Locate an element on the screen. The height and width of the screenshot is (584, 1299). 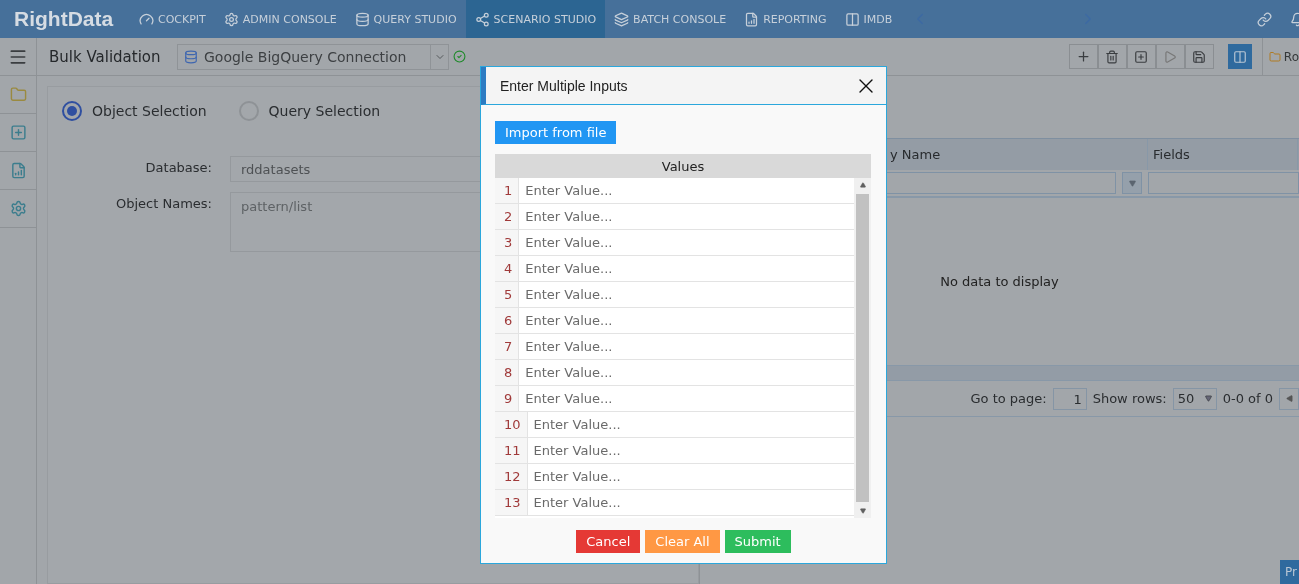
goto-label: Go to page: is located at coordinates (1008, 398).